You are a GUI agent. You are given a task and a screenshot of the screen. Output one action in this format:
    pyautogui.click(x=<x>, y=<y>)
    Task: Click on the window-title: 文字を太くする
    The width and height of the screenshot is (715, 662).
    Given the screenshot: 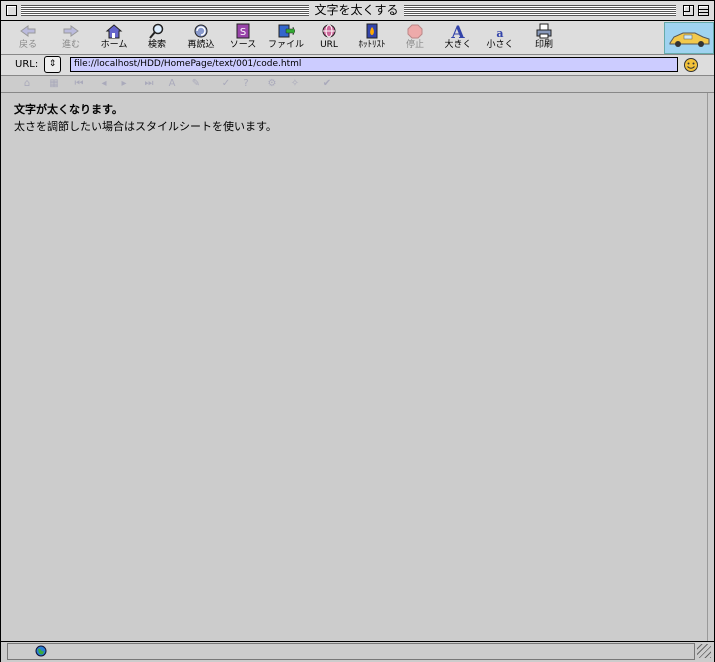 What is the action you would take?
    pyautogui.click(x=356, y=10)
    